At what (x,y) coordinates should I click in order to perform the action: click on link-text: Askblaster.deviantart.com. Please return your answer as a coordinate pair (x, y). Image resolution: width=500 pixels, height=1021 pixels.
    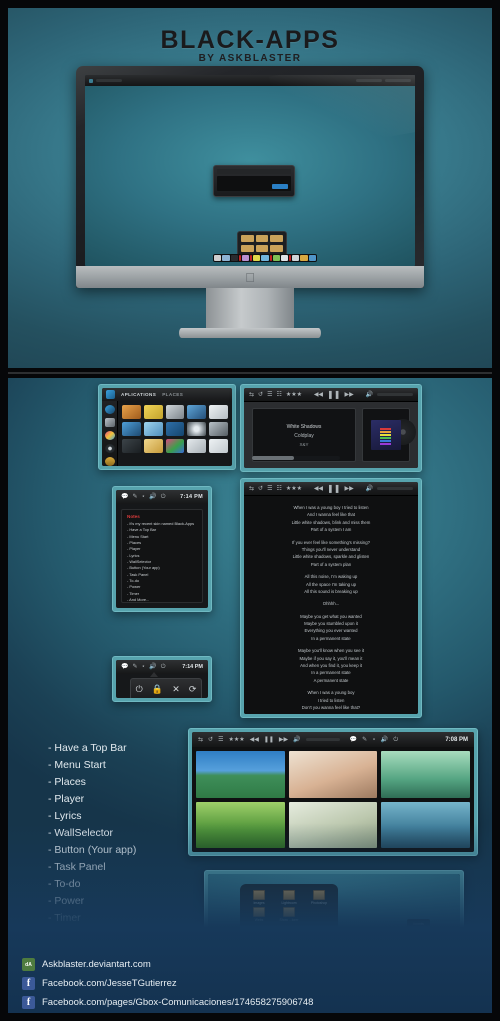
    Looking at the image, I should click on (96, 964).